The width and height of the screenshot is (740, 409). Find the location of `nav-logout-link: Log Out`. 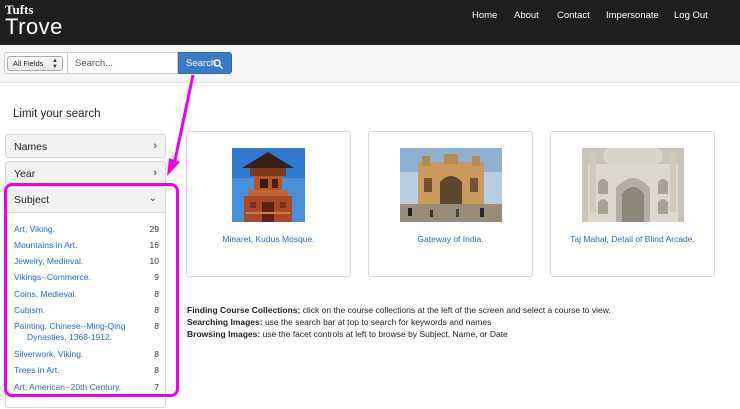

nav-logout-link: Log Out is located at coordinates (691, 15).